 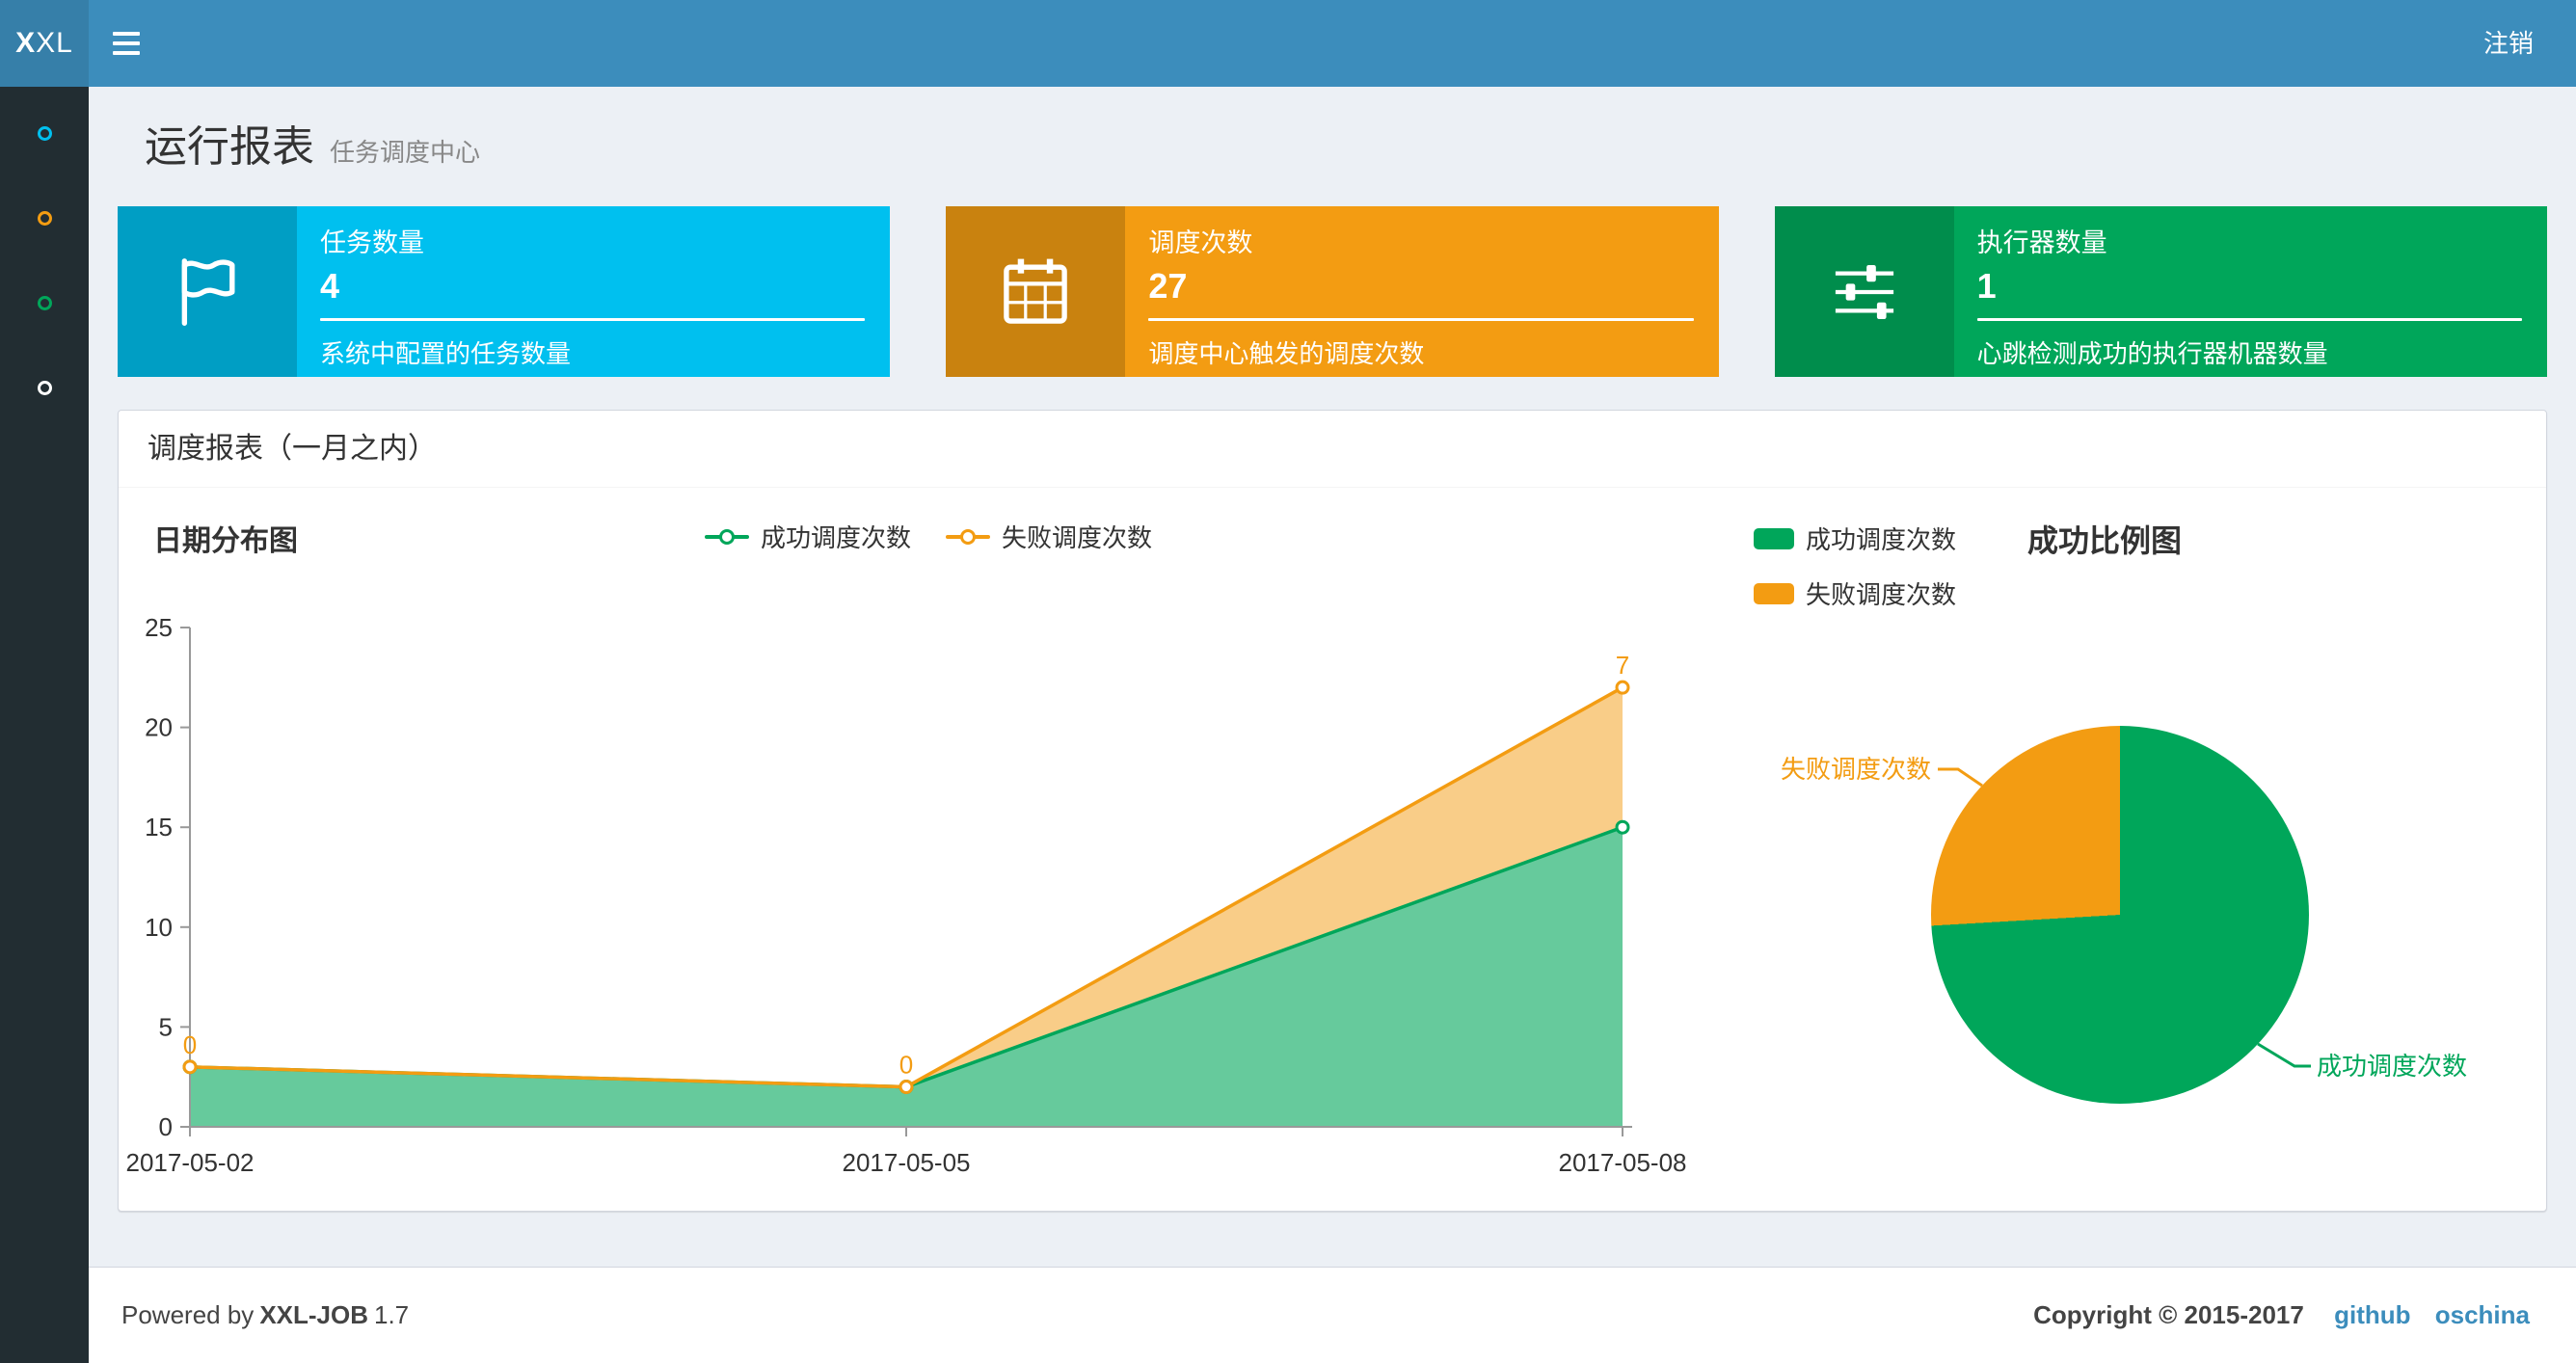 What do you see at coordinates (330, 286) in the screenshot?
I see `info-box-value: 4` at bounding box center [330, 286].